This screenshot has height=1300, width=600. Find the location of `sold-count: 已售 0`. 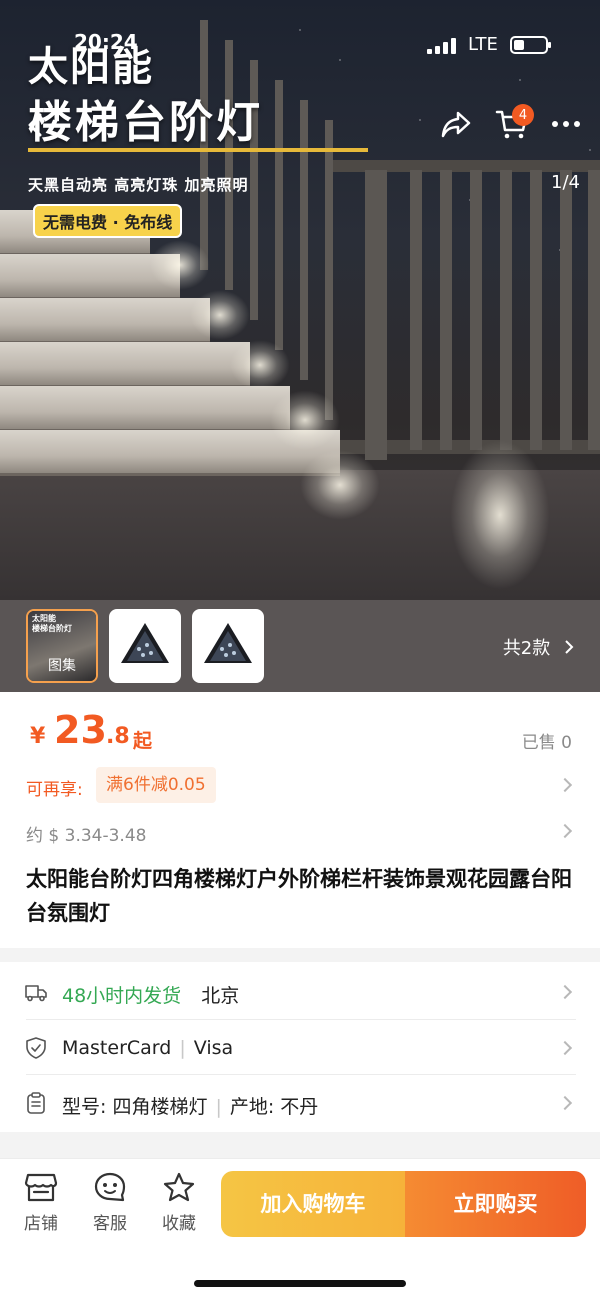

sold-count: 已售 0 is located at coordinates (546, 743).